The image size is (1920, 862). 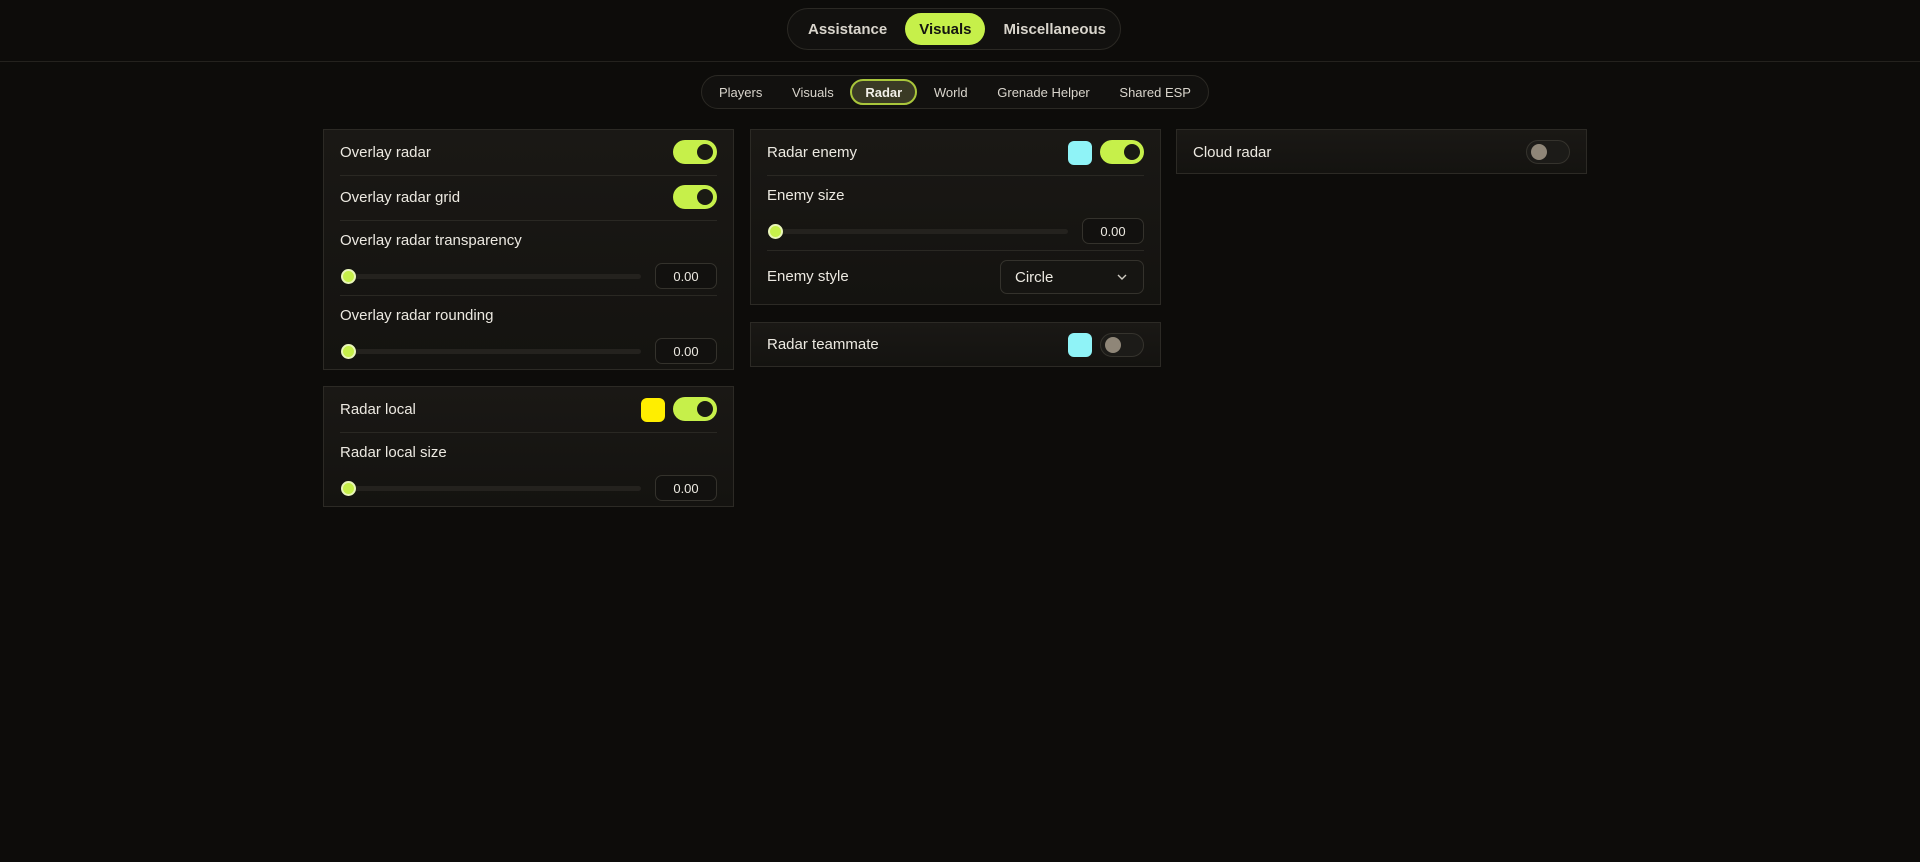 I want to click on overlay-radar-label: Overlay radar, so click(x=385, y=152).